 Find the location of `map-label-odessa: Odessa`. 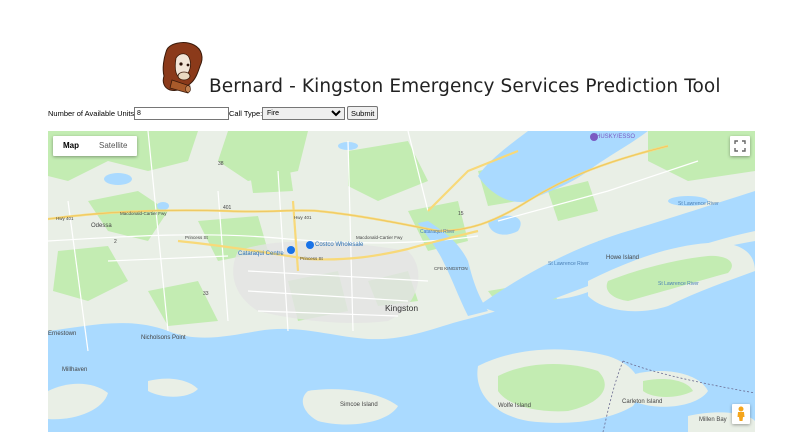

map-label-odessa: Odessa is located at coordinates (101, 226).